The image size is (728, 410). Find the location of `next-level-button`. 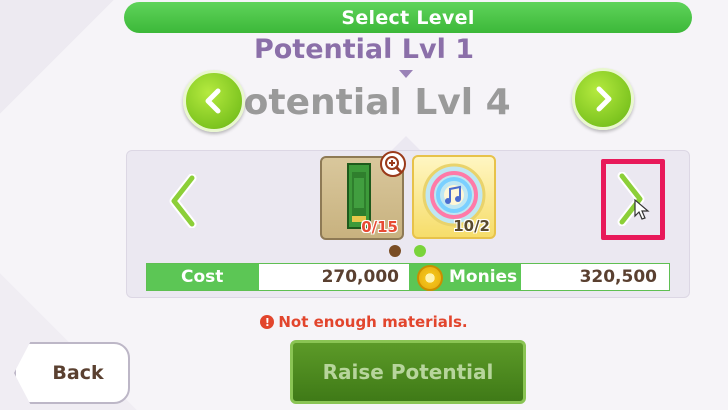

next-level-button is located at coordinates (603, 99).